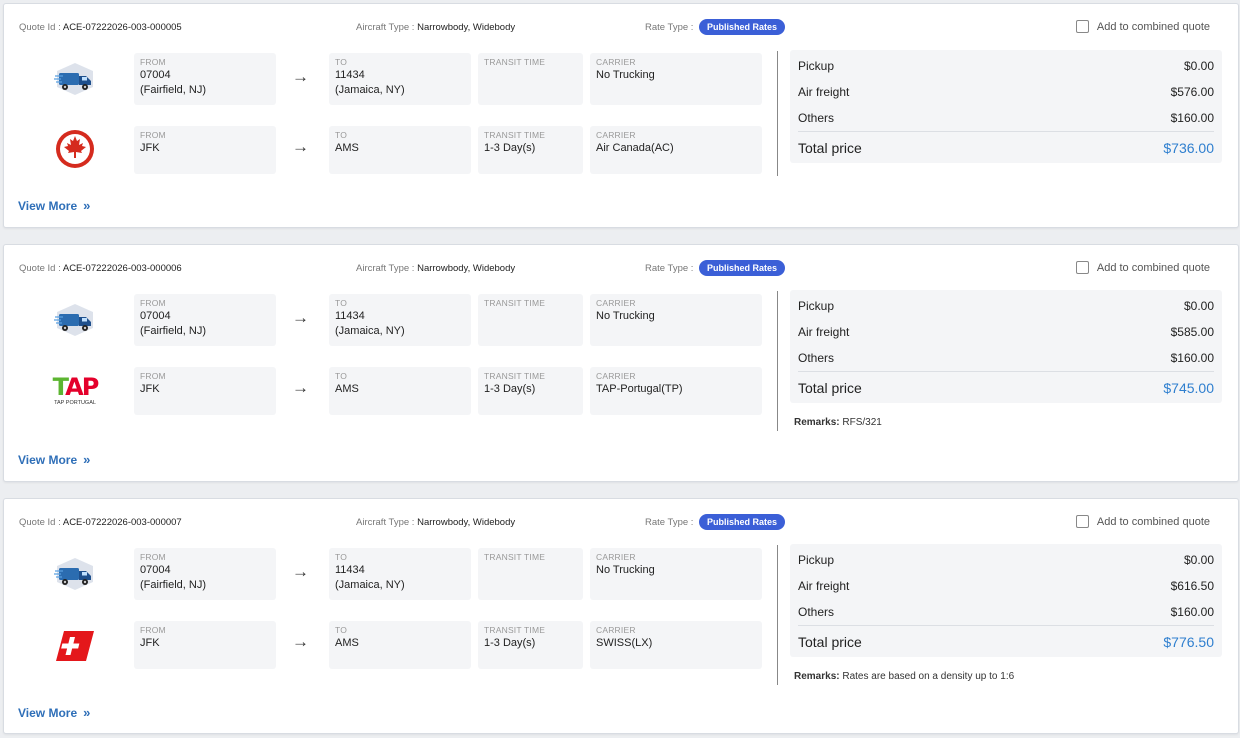 This screenshot has height=738, width=1240. What do you see at coordinates (676, 391) in the screenshot?
I see `air-carrier: CARRIER TAP-Portugal(TP)` at bounding box center [676, 391].